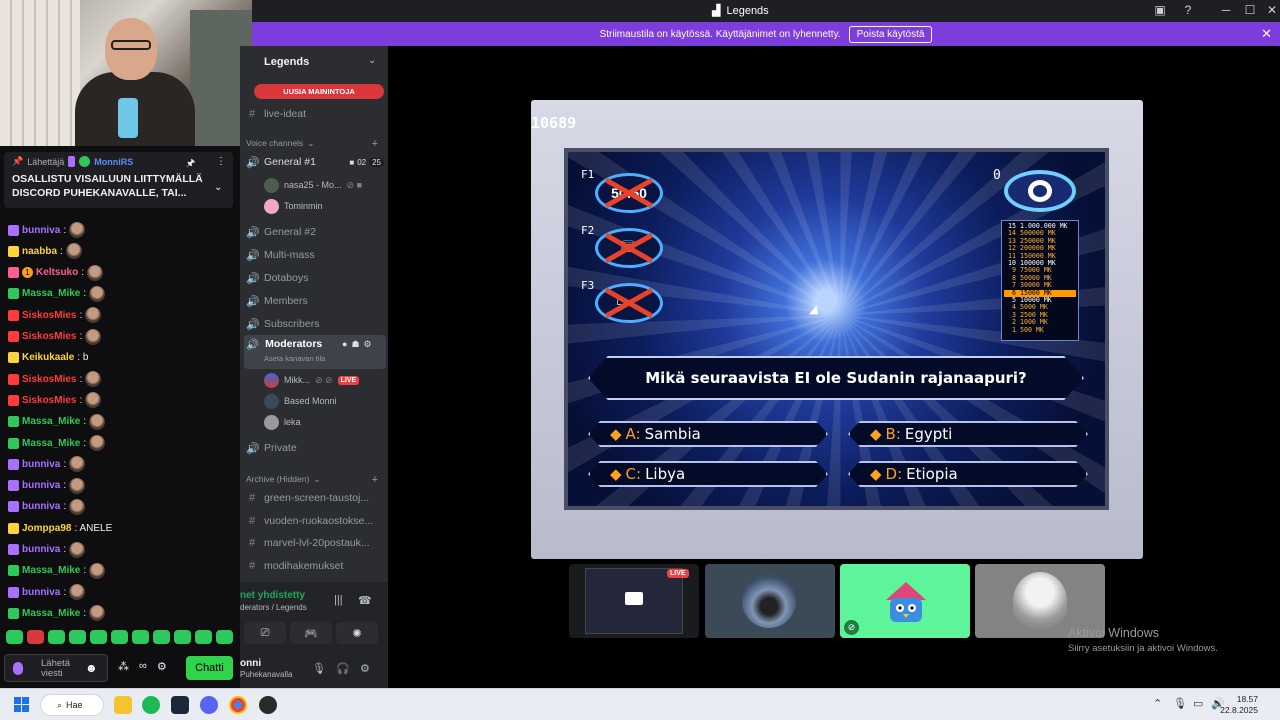 This screenshot has width=1280, height=720. What do you see at coordinates (162, 666) in the screenshot?
I see `chat-settings-icon: ⚙` at bounding box center [162, 666].